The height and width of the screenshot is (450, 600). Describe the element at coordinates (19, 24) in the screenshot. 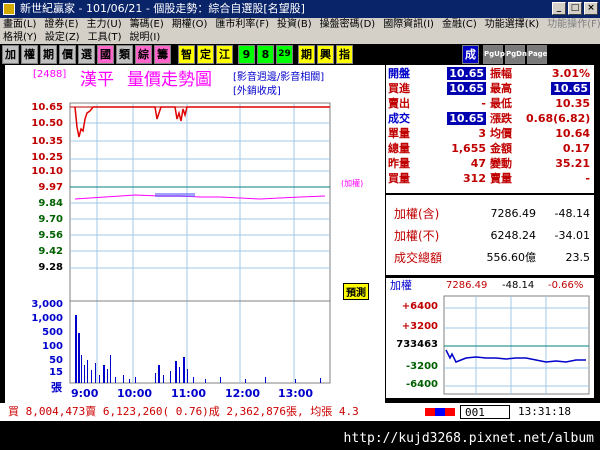

I see `menu-item: 畫面(L)` at that location.